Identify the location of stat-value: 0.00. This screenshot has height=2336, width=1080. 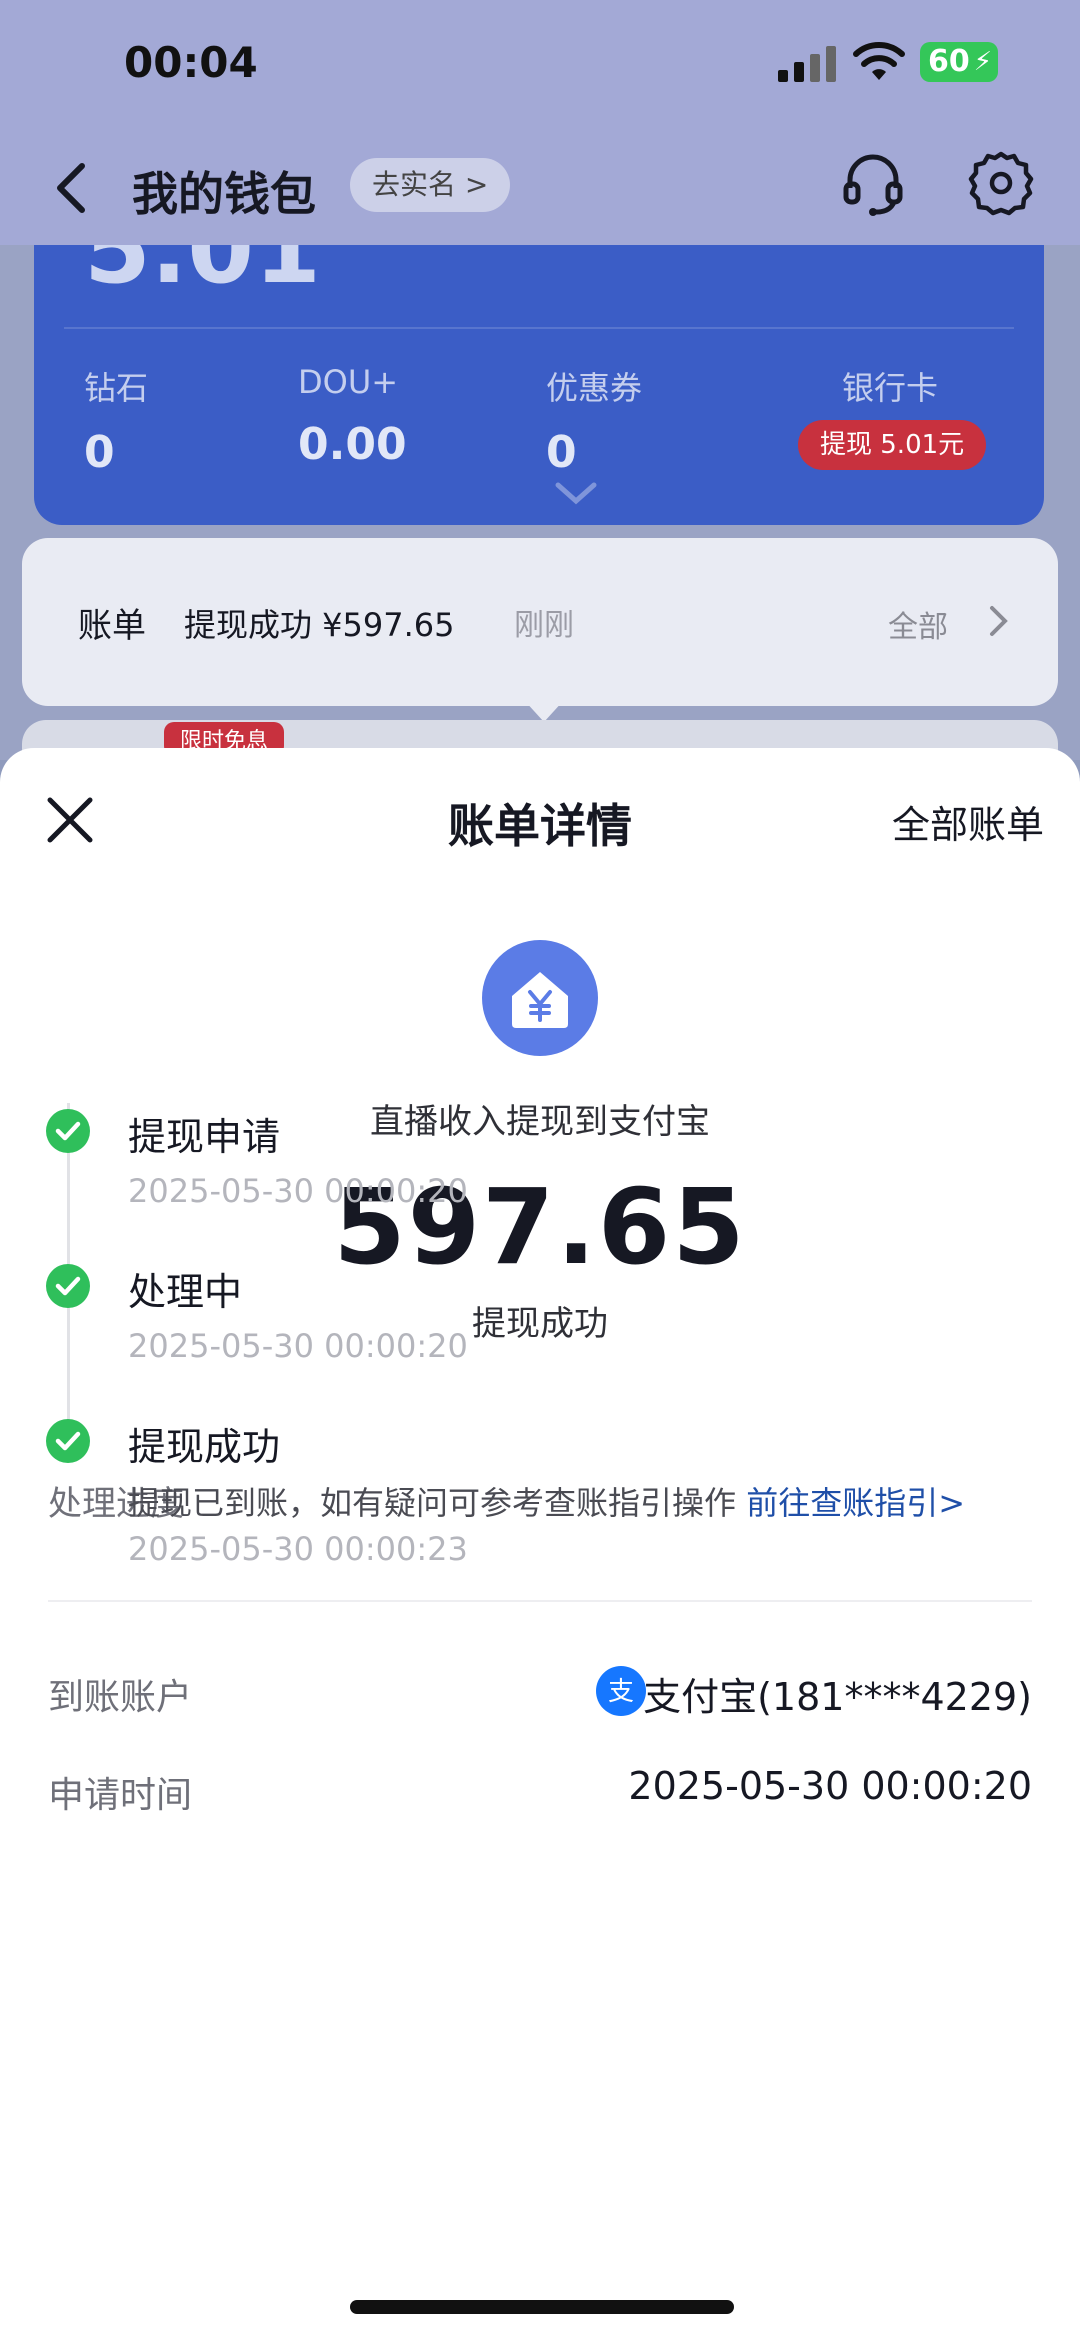
(352, 444).